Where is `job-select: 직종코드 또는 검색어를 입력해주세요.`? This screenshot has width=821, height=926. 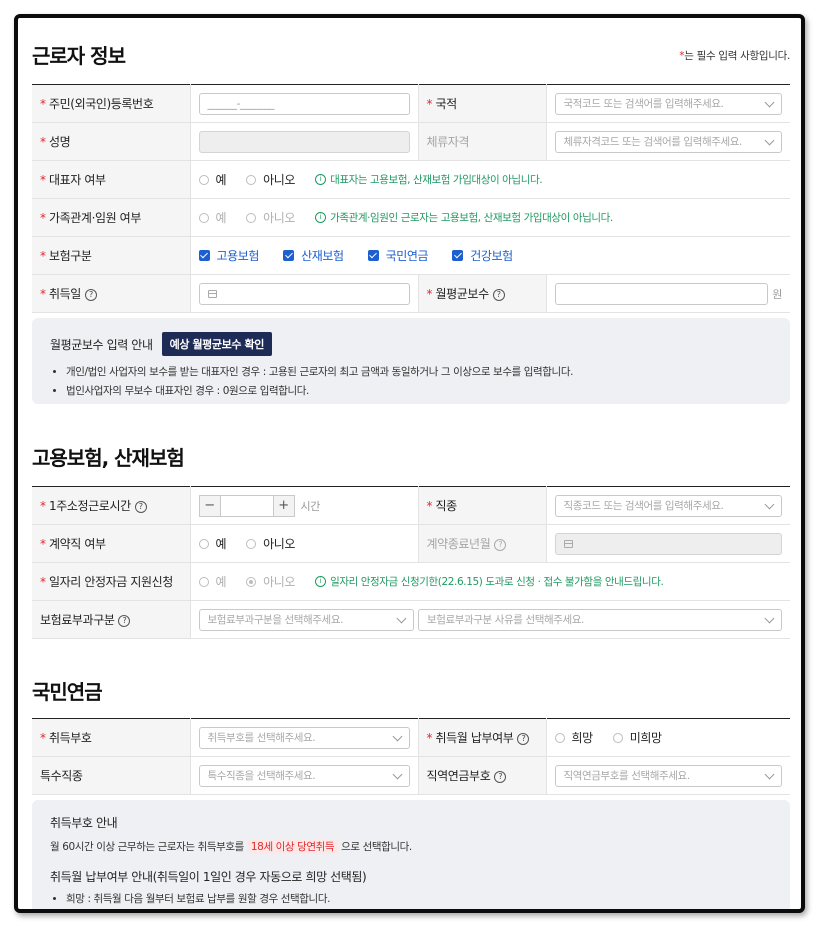 job-select: 직종코드 또는 검색어를 입력해주세요. is located at coordinates (668, 505).